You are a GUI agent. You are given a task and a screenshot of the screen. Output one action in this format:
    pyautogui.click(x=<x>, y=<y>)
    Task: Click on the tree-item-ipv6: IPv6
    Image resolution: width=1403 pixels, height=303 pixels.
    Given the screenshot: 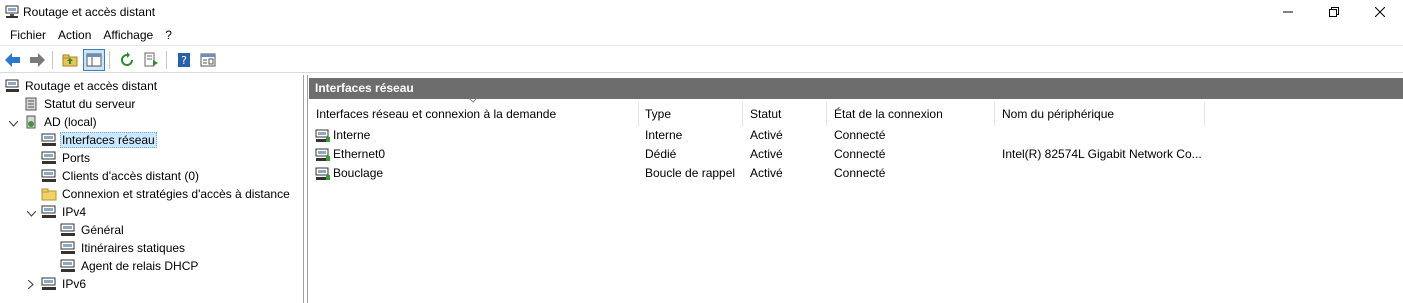 What is the action you would take?
    pyautogui.click(x=64, y=284)
    